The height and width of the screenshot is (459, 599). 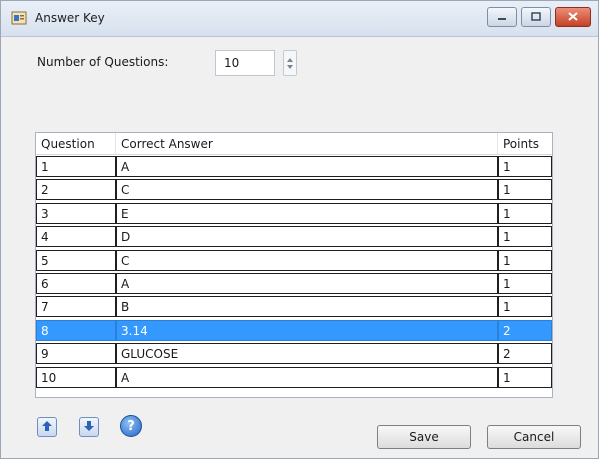 I want to click on cell-question: 4, so click(x=76, y=237).